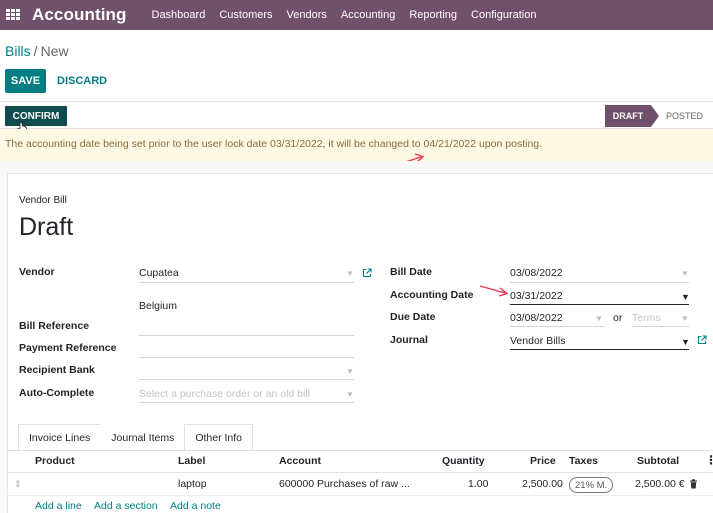 This screenshot has height=513, width=713. What do you see at coordinates (57, 393) in the screenshot?
I see `auto-complete-label: Auto-Complete` at bounding box center [57, 393].